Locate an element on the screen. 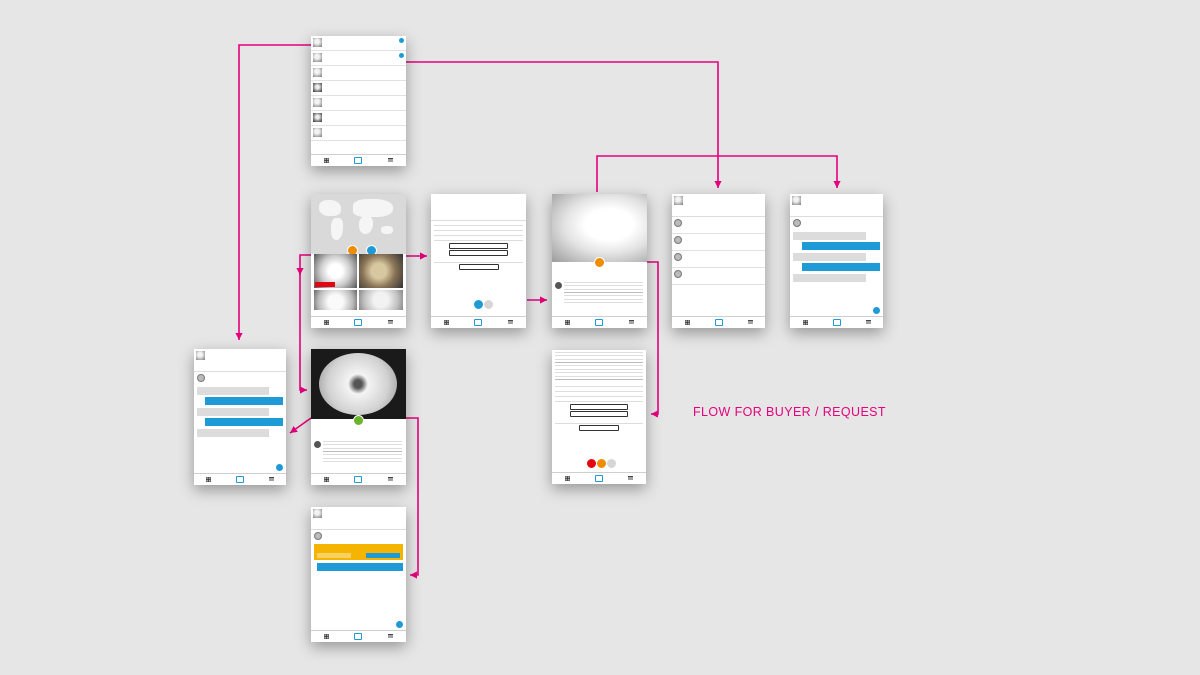 The height and width of the screenshot is (675, 1200). change-photo-button is located at coordinates (599, 428).